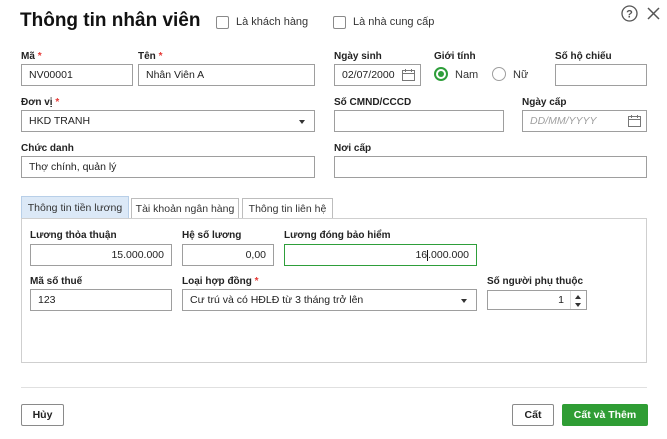 The image size is (667, 439). Describe the element at coordinates (47, 148) in the screenshot. I see `position-label: Chức danh` at that location.